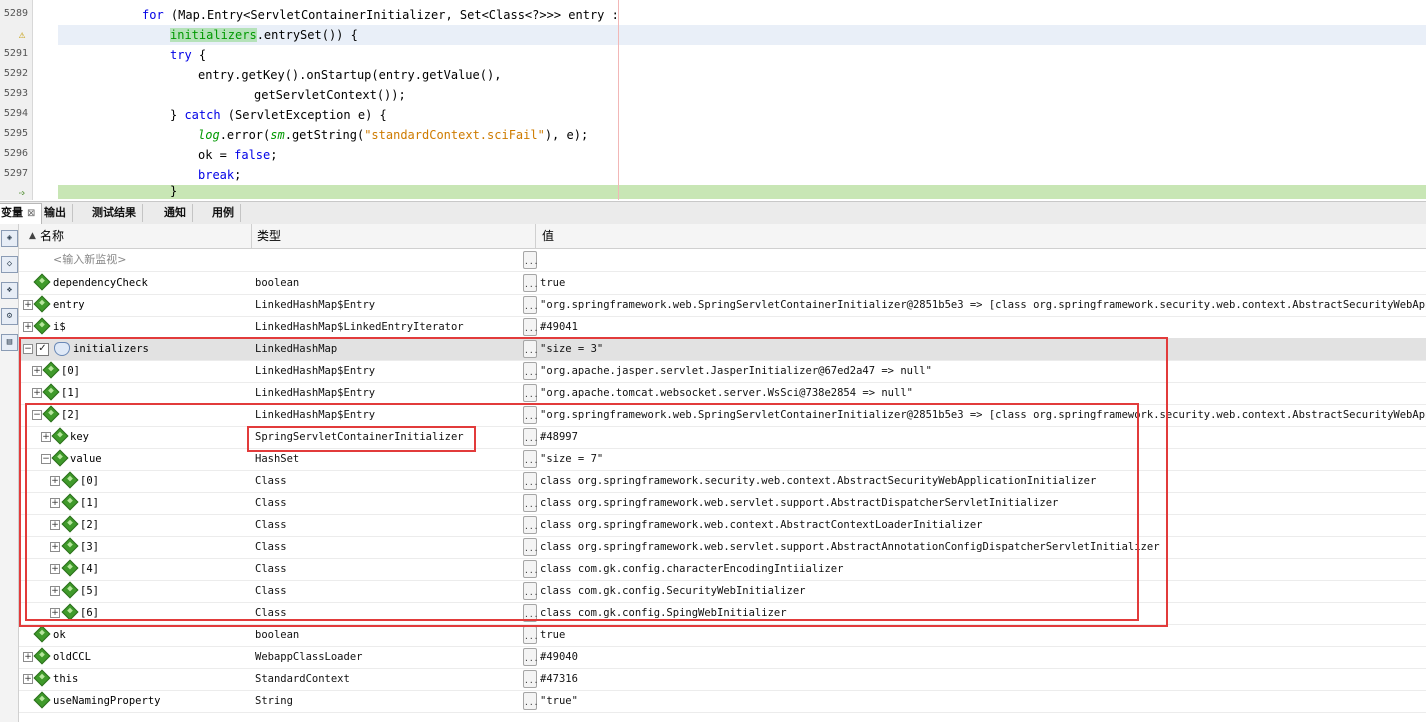  I want to click on column-header-value: 值, so click(548, 236).